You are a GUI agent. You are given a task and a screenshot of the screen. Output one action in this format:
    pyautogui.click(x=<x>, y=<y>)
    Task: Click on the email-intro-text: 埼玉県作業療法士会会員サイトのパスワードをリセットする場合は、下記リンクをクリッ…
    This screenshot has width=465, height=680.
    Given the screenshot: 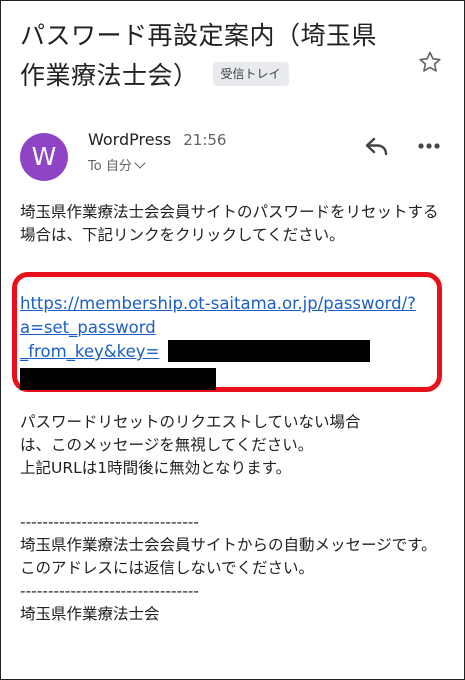 What is the action you would take?
    pyautogui.click(x=229, y=223)
    